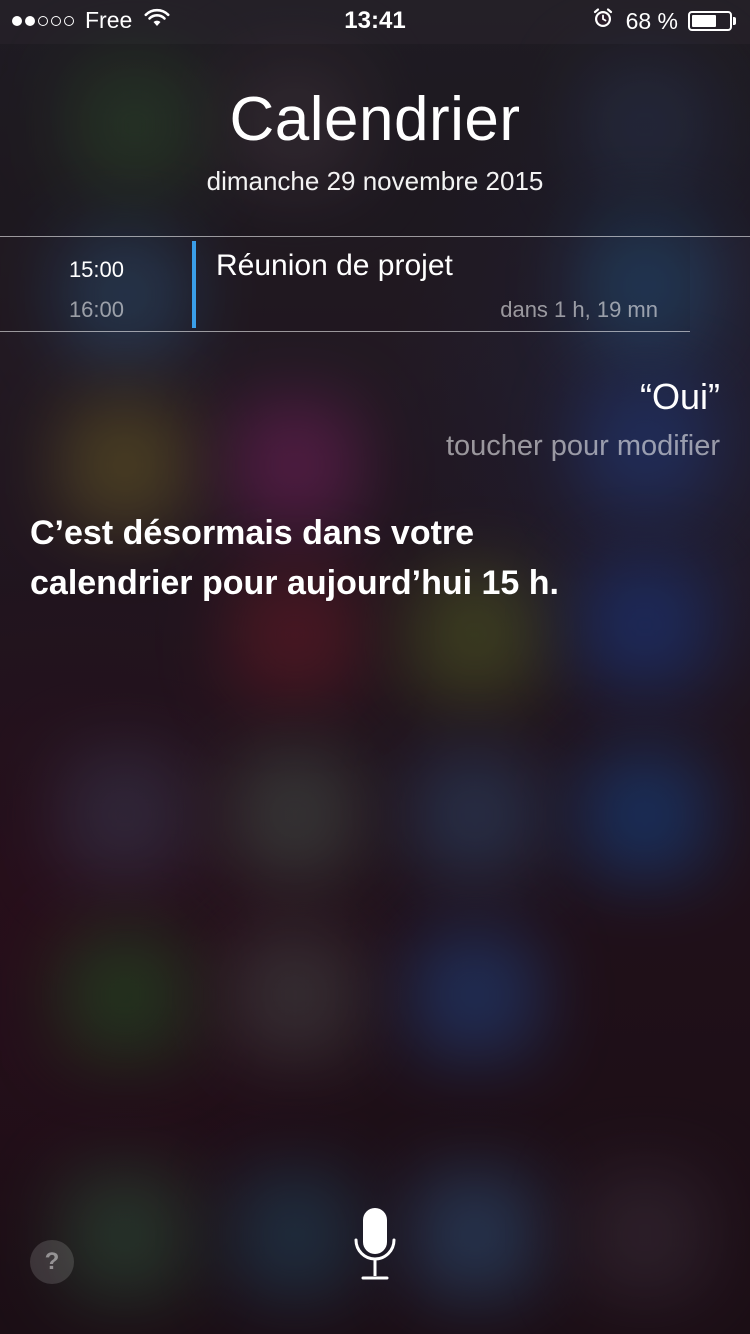 This screenshot has height=1334, width=750. I want to click on event-divider, so click(345, 331).